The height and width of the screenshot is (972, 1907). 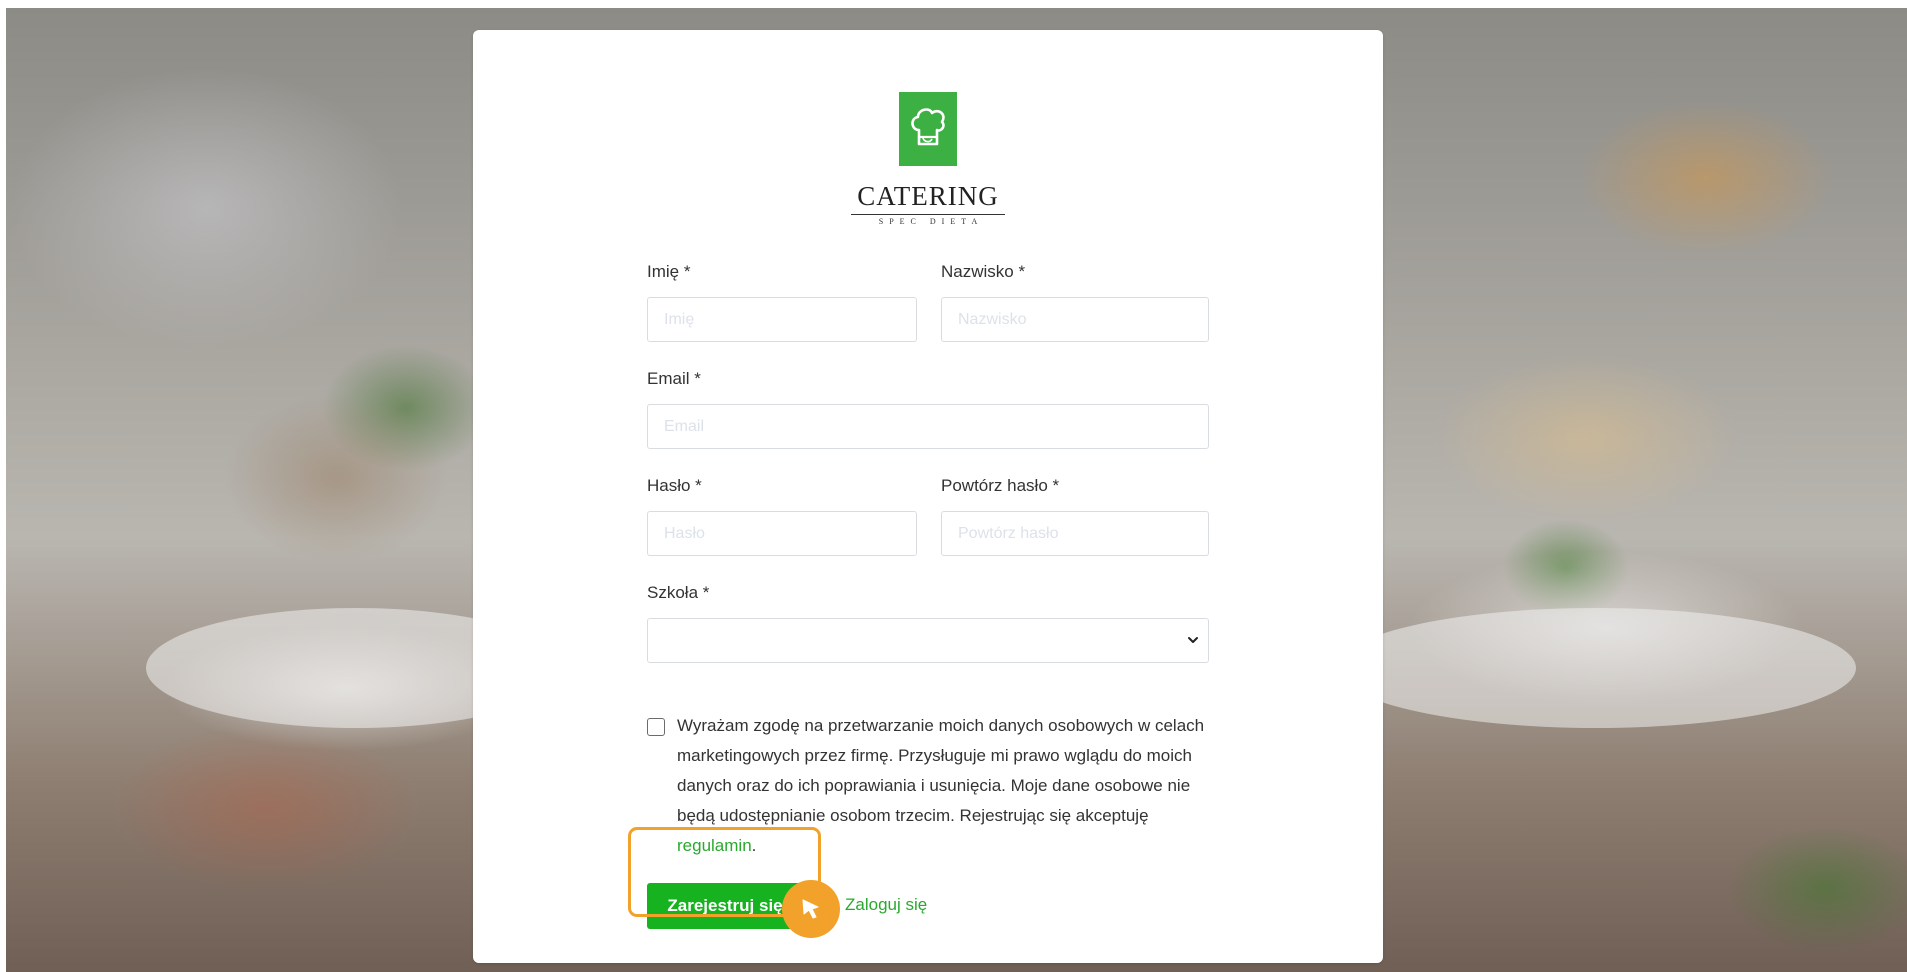 What do you see at coordinates (928, 426) in the screenshot?
I see `email-input` at bounding box center [928, 426].